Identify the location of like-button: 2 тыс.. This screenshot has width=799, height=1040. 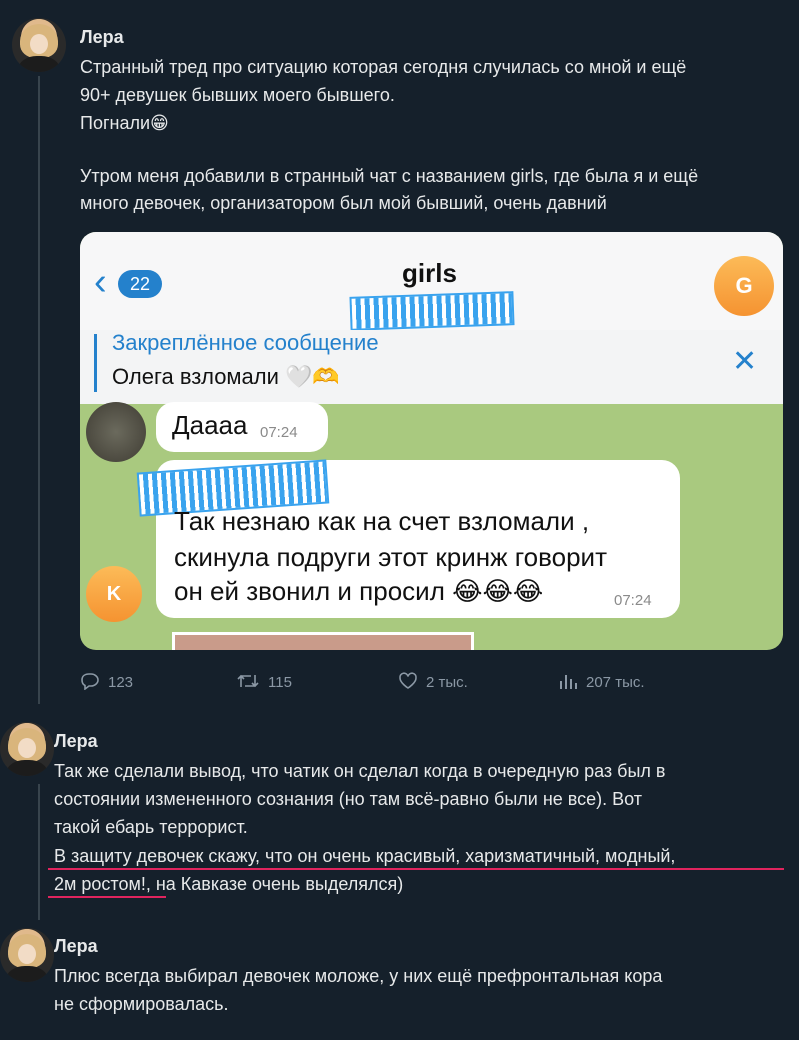
(433, 683).